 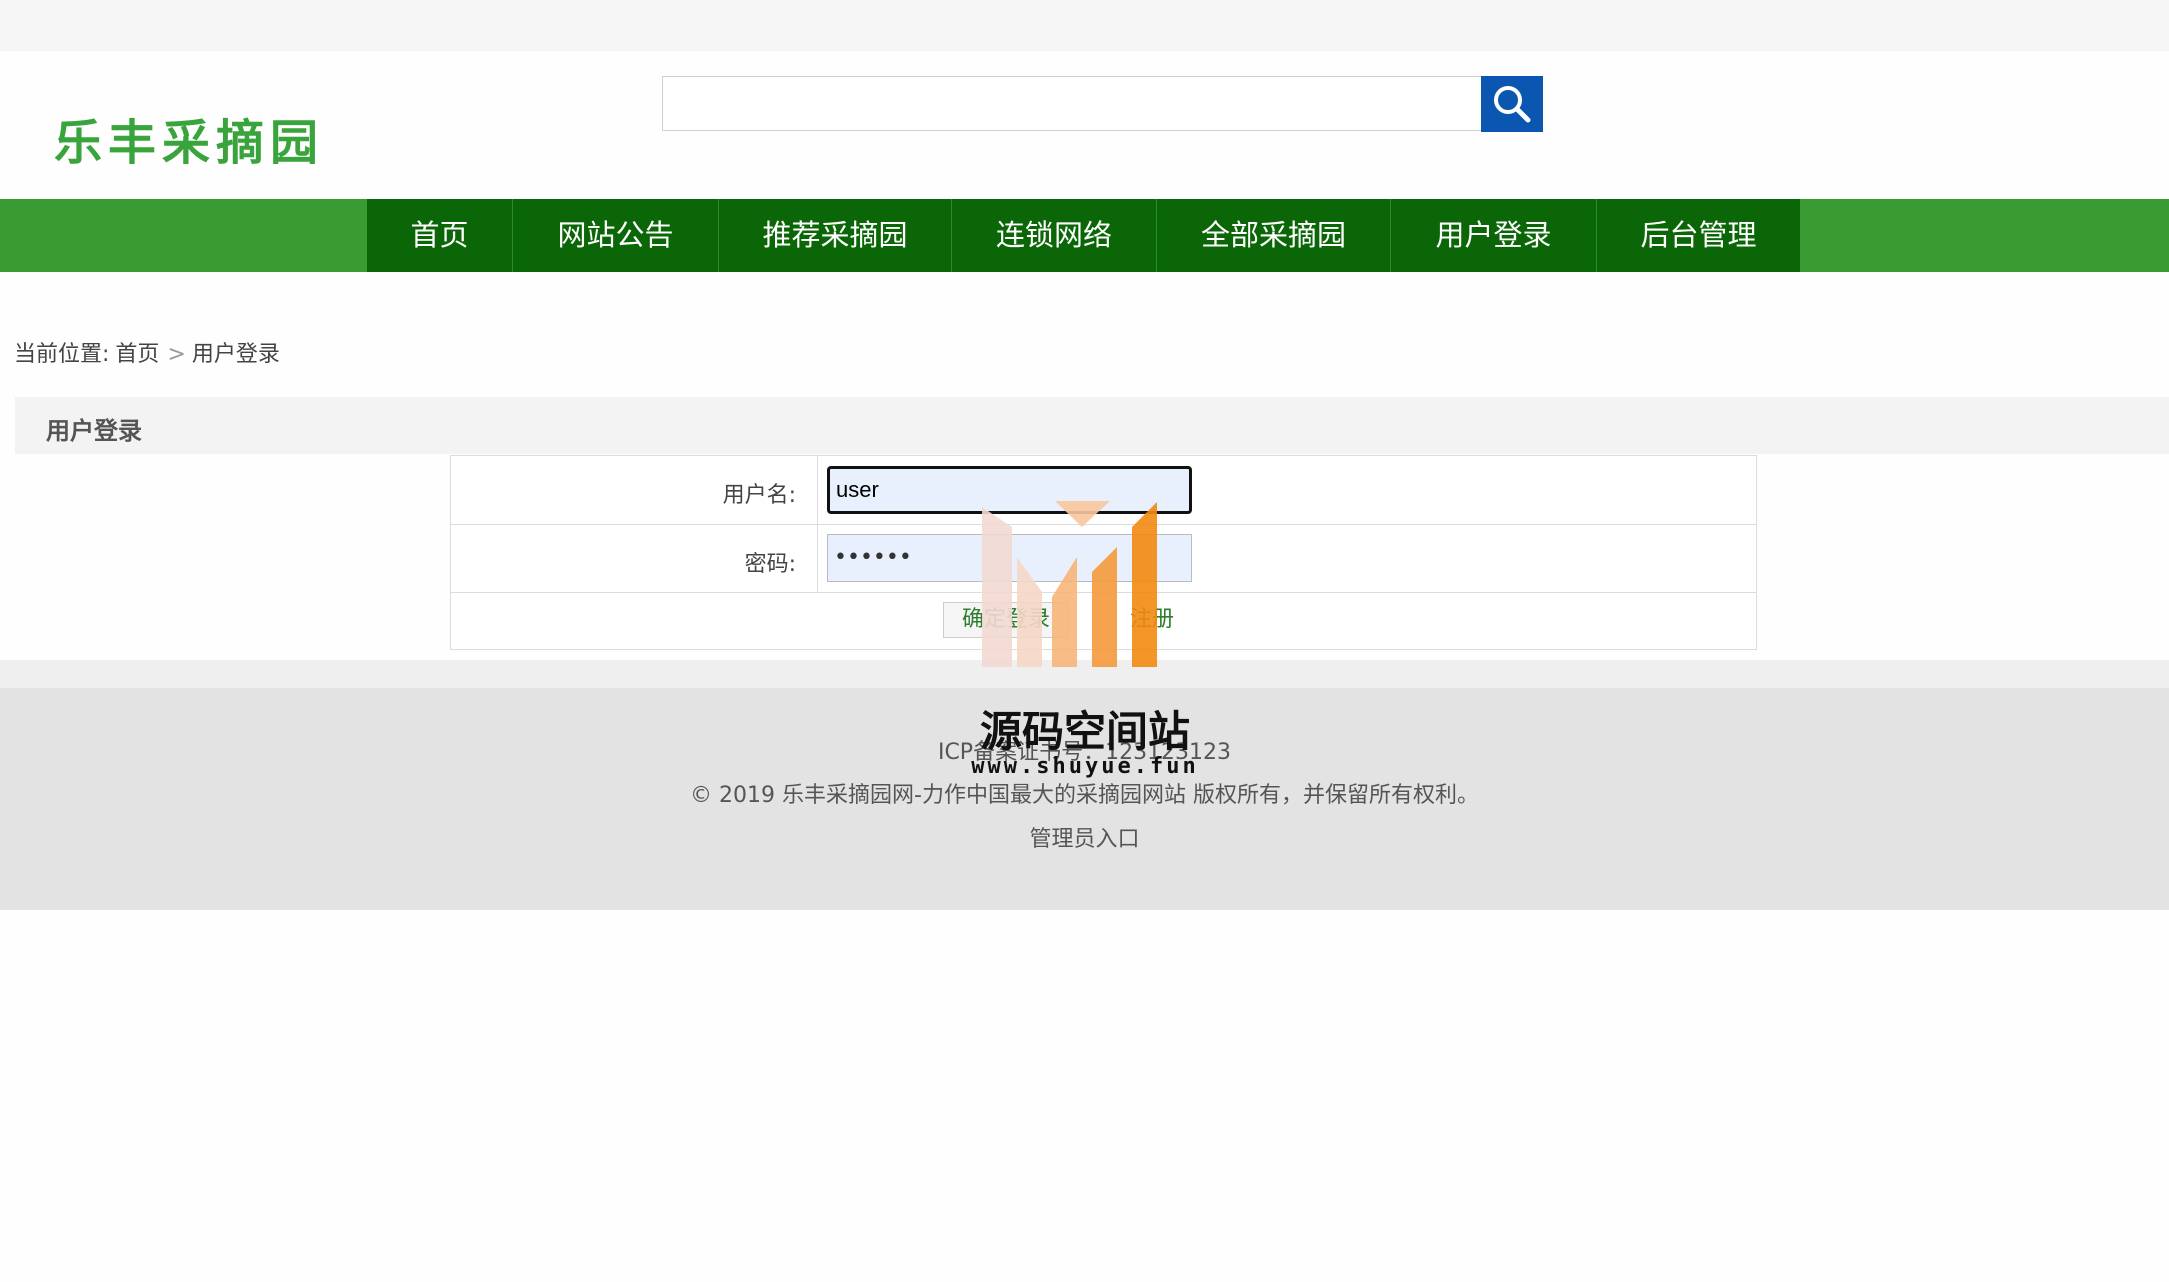 What do you see at coordinates (1069, 584) in the screenshot?
I see `watermark-logo-icon` at bounding box center [1069, 584].